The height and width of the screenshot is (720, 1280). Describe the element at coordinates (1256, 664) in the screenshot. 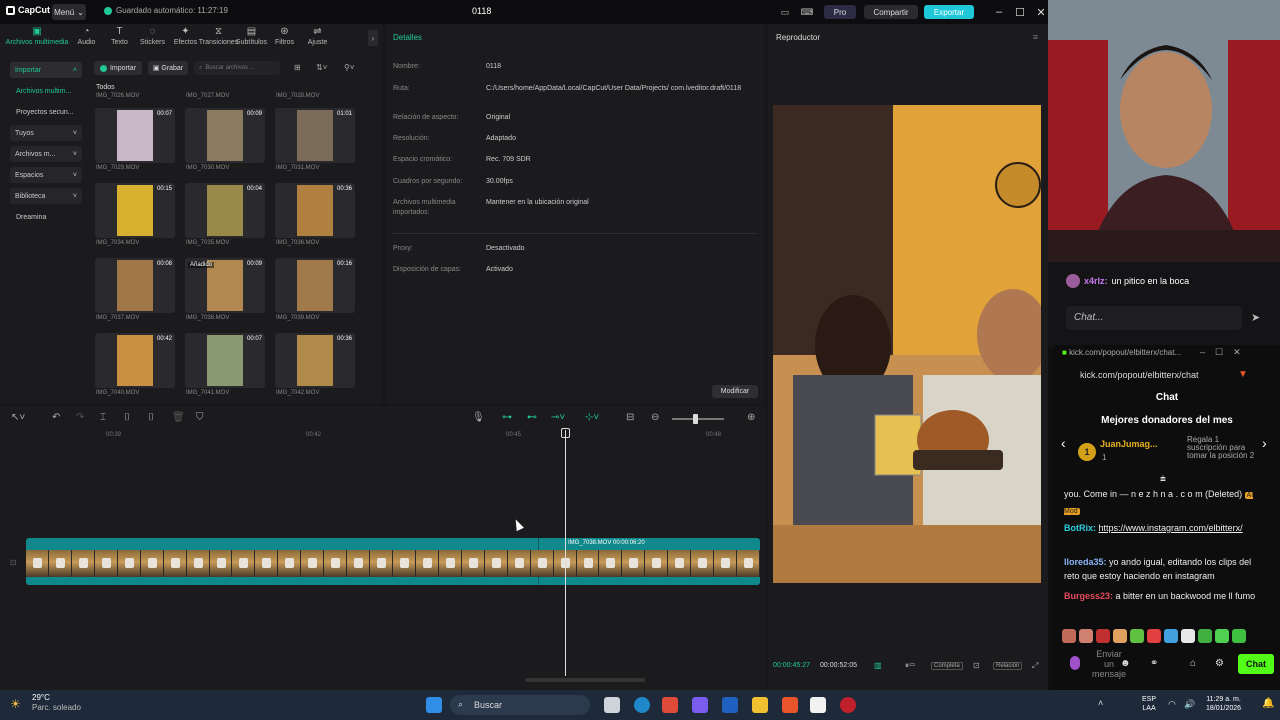

I see `chat-send-button: Chat` at that location.